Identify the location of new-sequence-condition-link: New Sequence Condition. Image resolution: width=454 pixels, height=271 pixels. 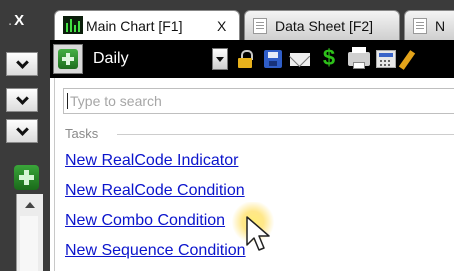
(155, 251).